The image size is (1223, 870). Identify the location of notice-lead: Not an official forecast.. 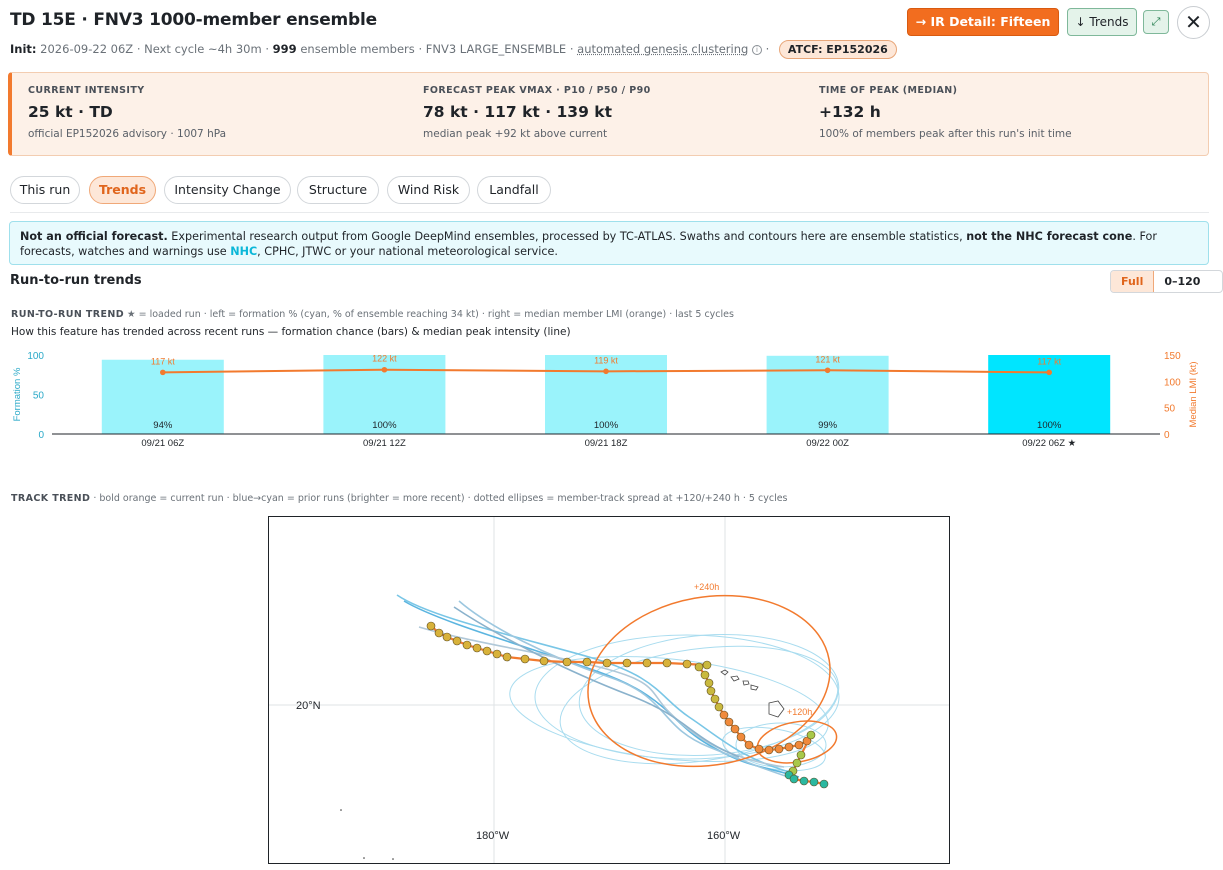
(94, 236).